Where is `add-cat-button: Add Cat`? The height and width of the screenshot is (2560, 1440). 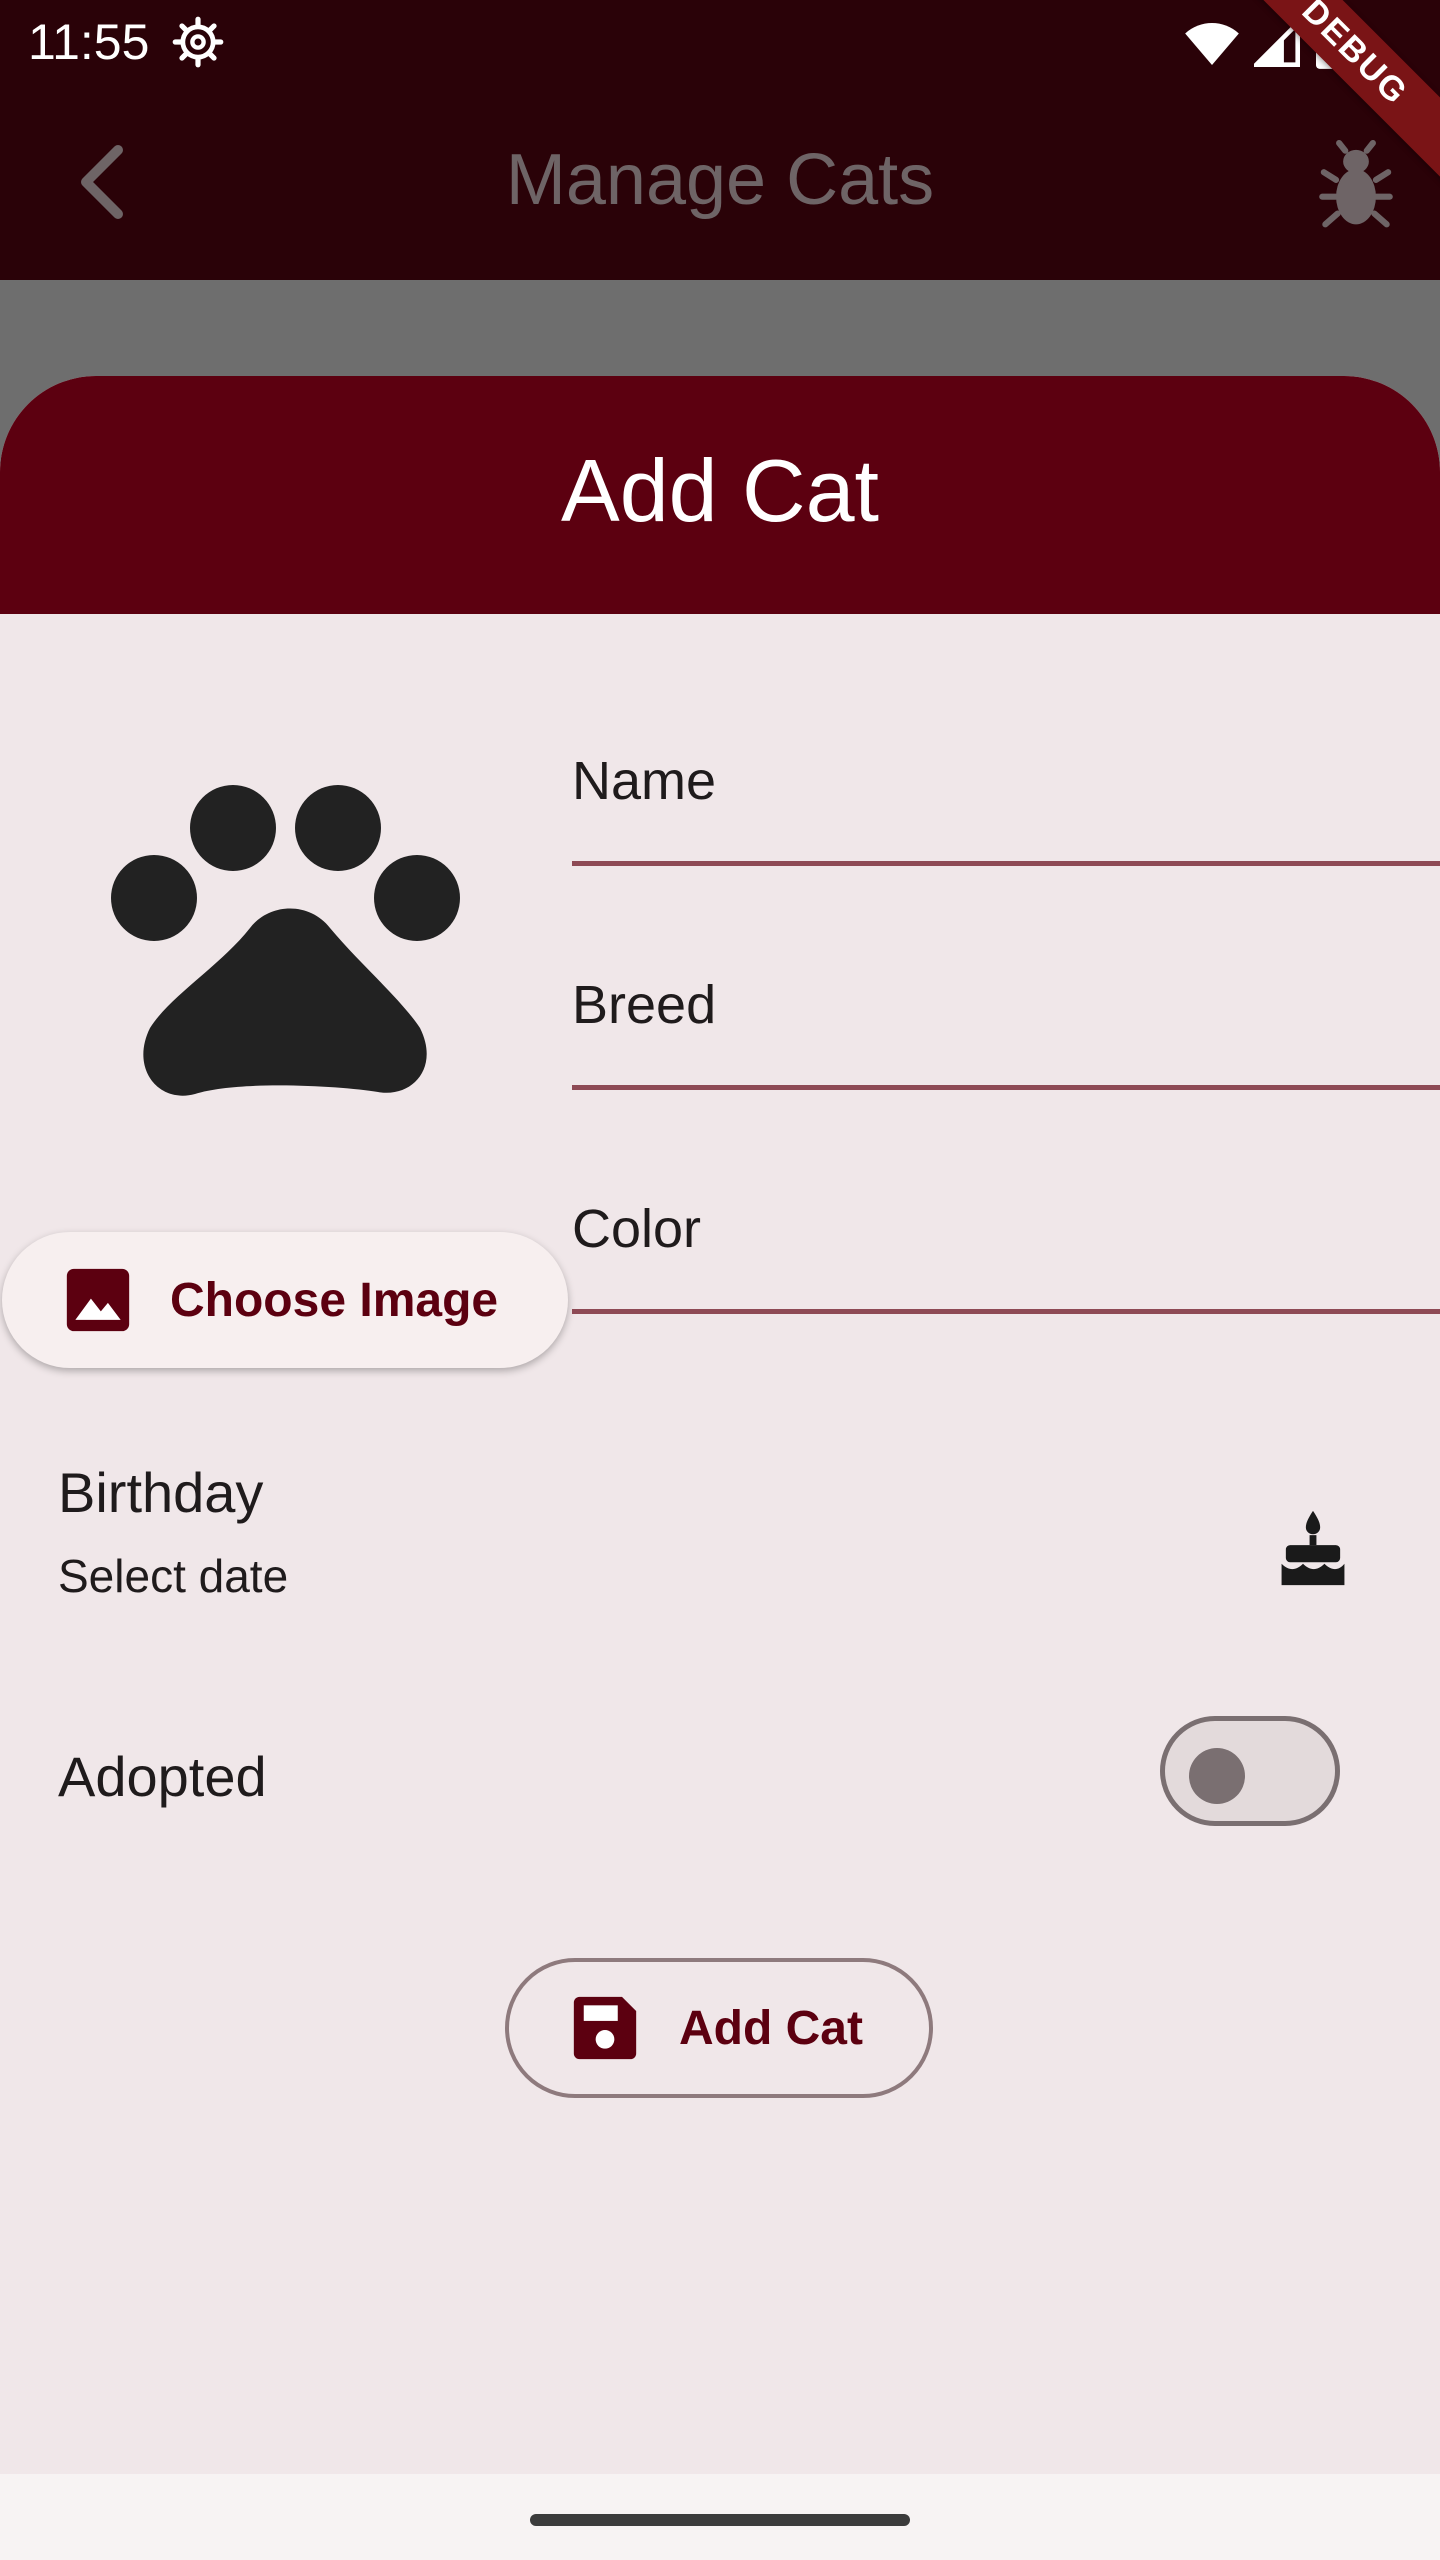
add-cat-button: Add Cat is located at coordinates (719, 2028).